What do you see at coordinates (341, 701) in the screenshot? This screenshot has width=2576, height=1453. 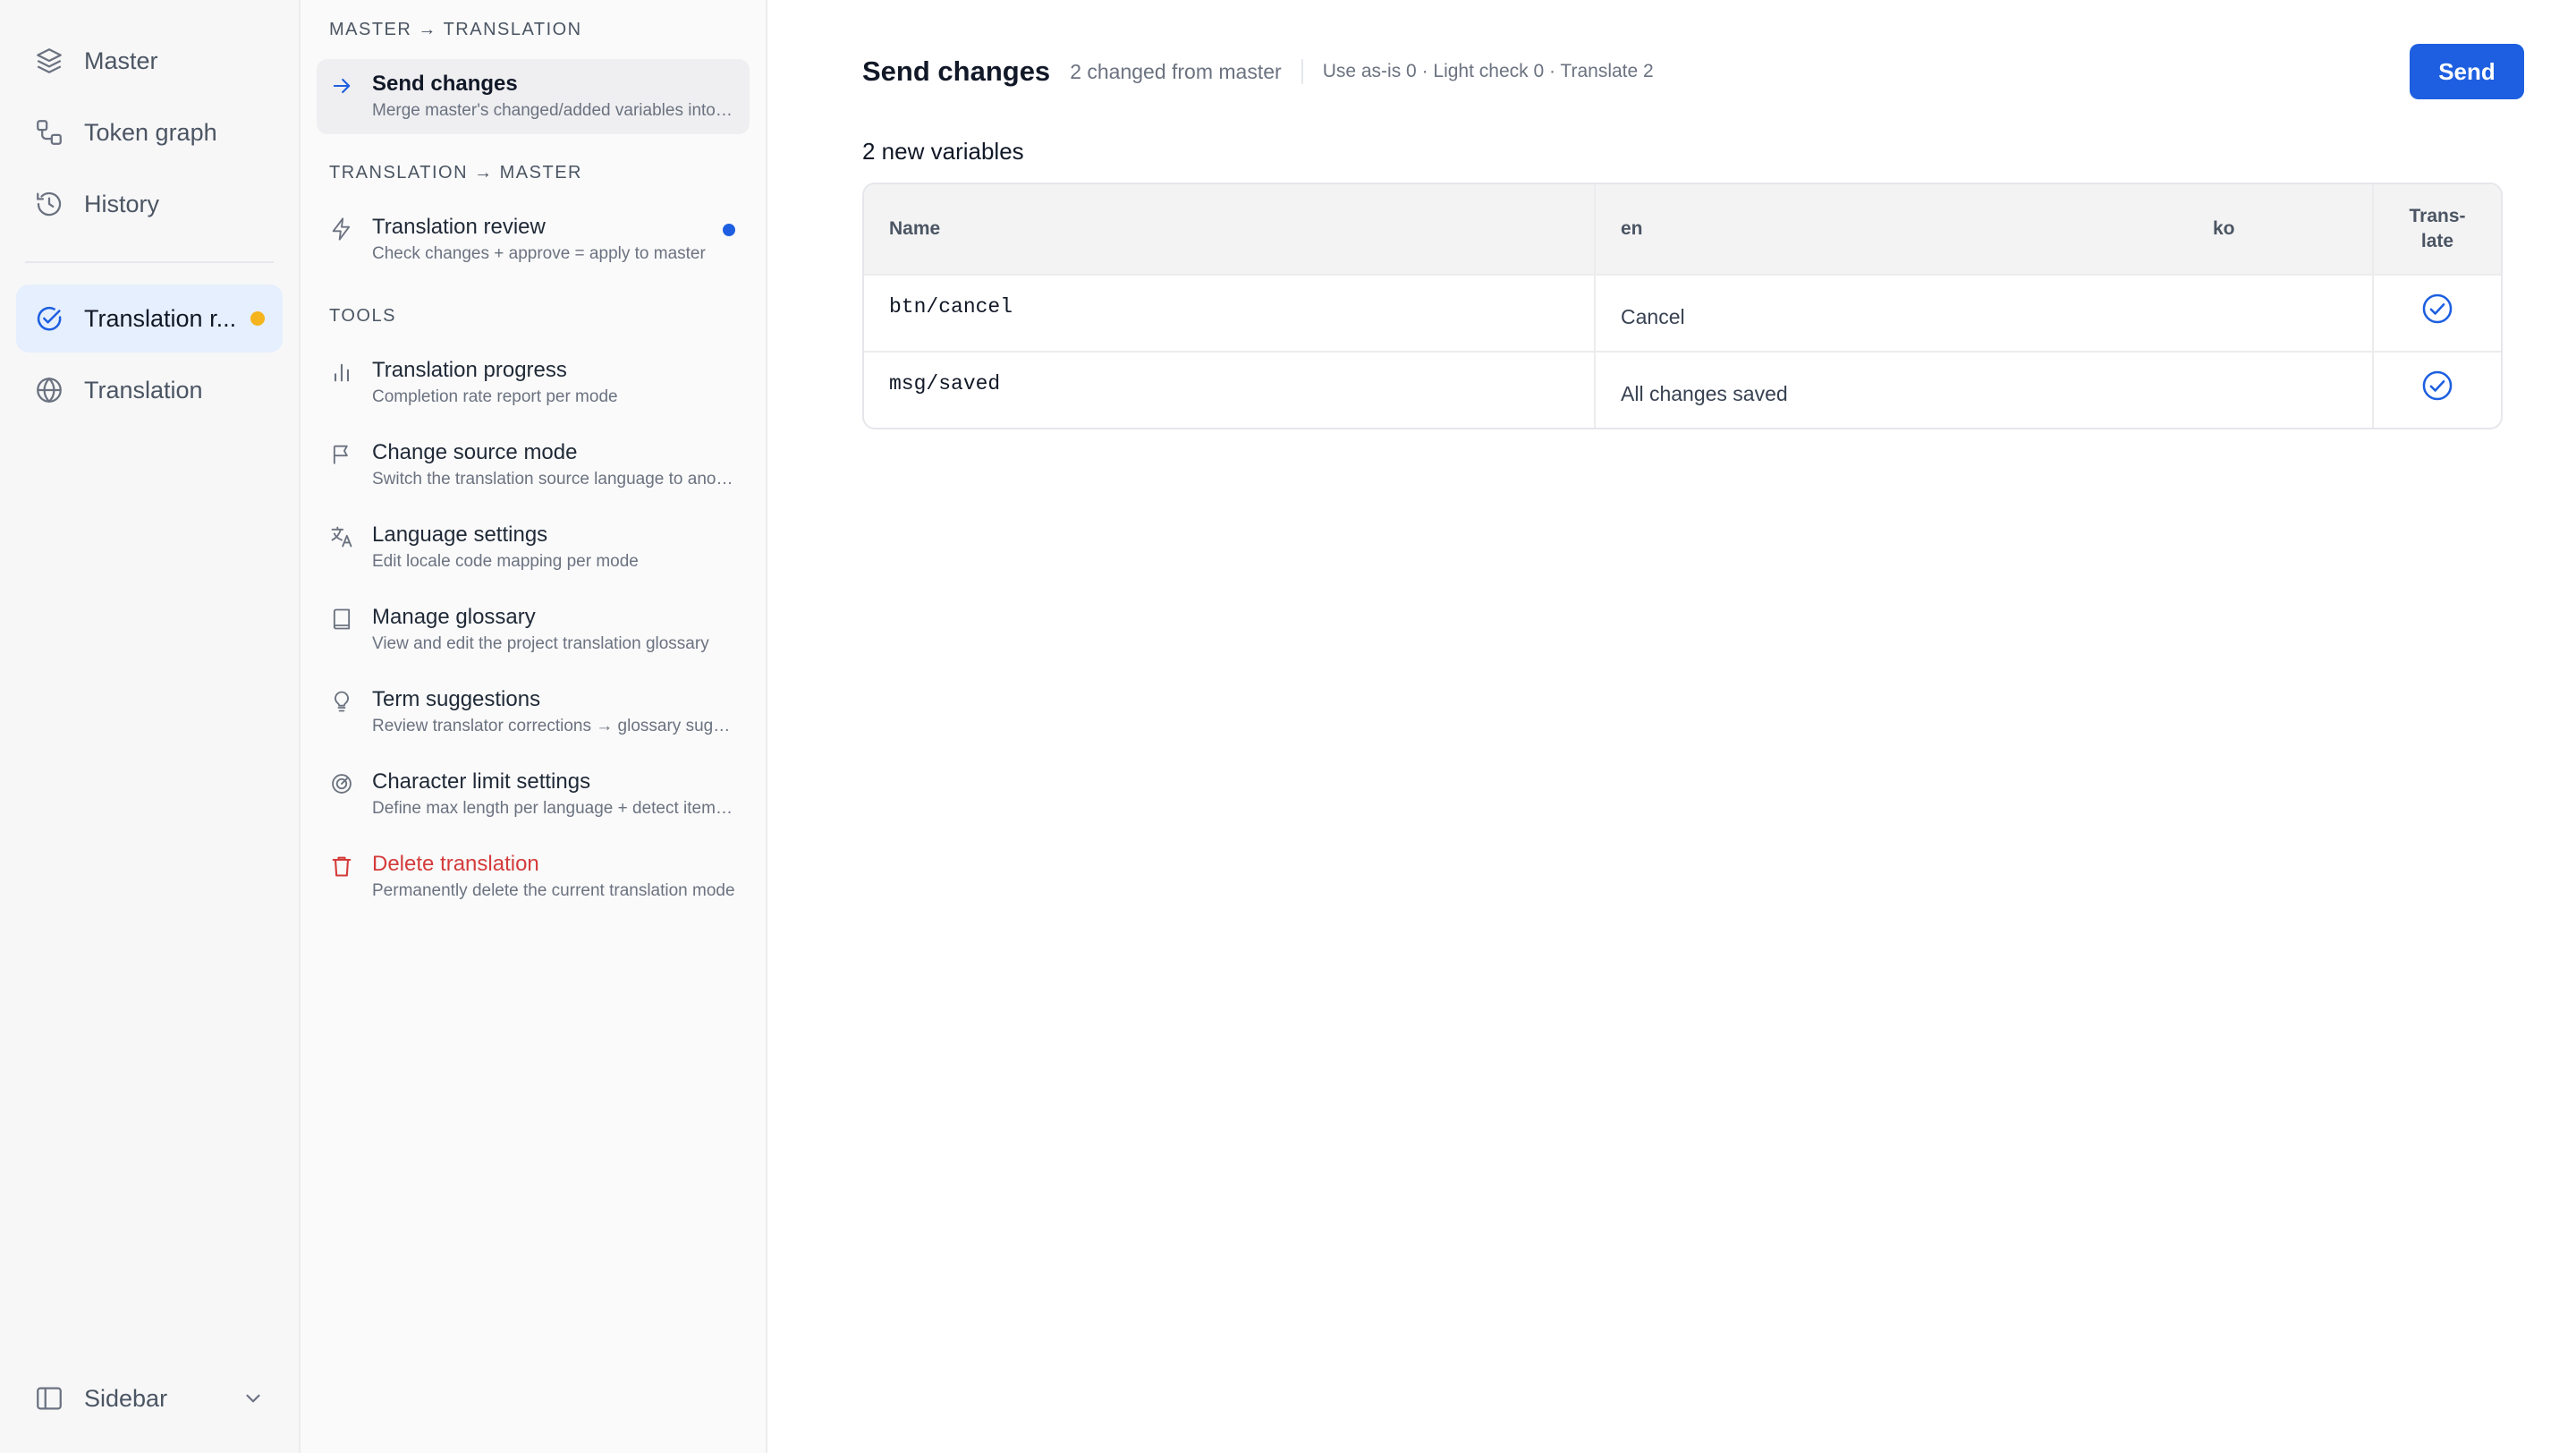 I see `lightbulb-icon` at bounding box center [341, 701].